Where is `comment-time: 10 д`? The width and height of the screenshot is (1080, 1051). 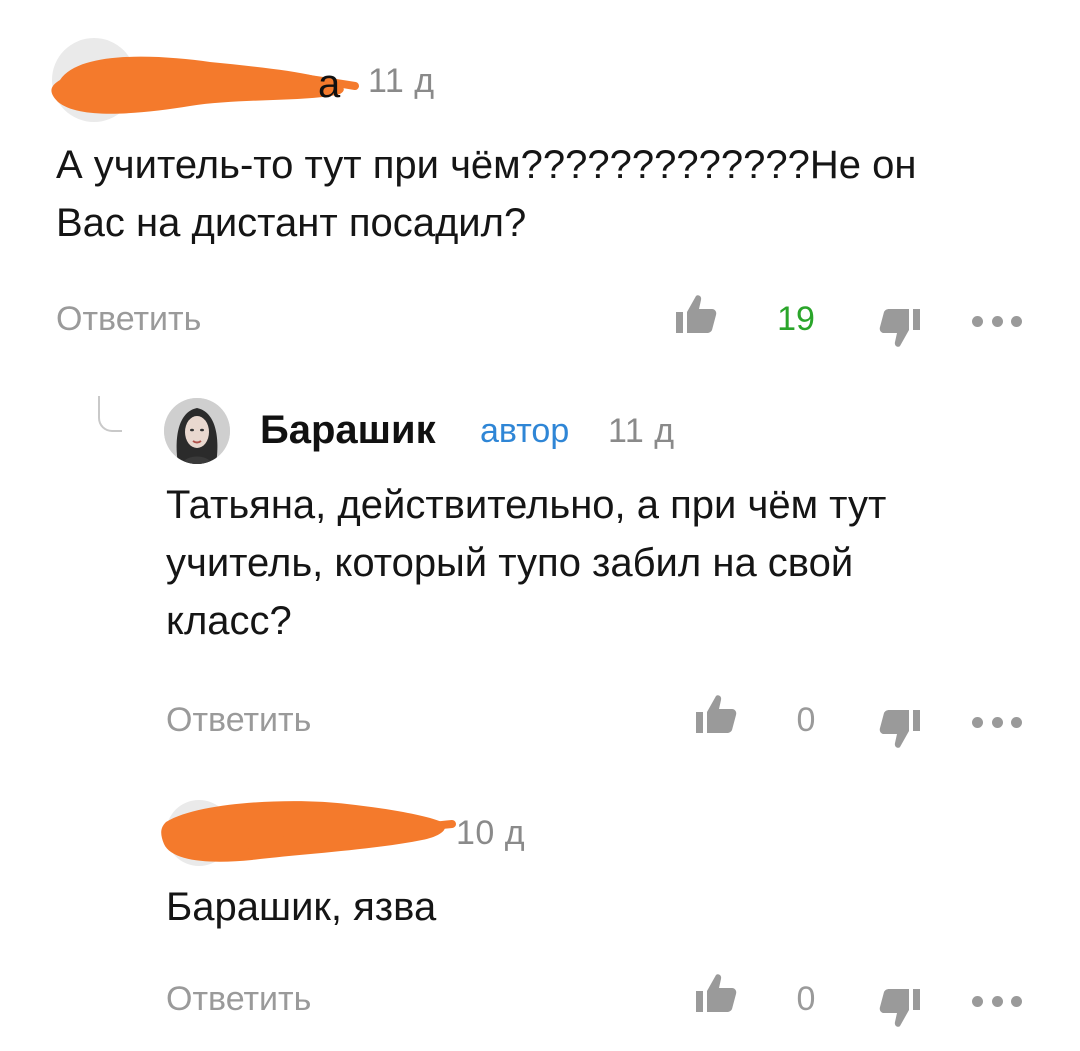 comment-time: 10 д is located at coordinates (491, 833).